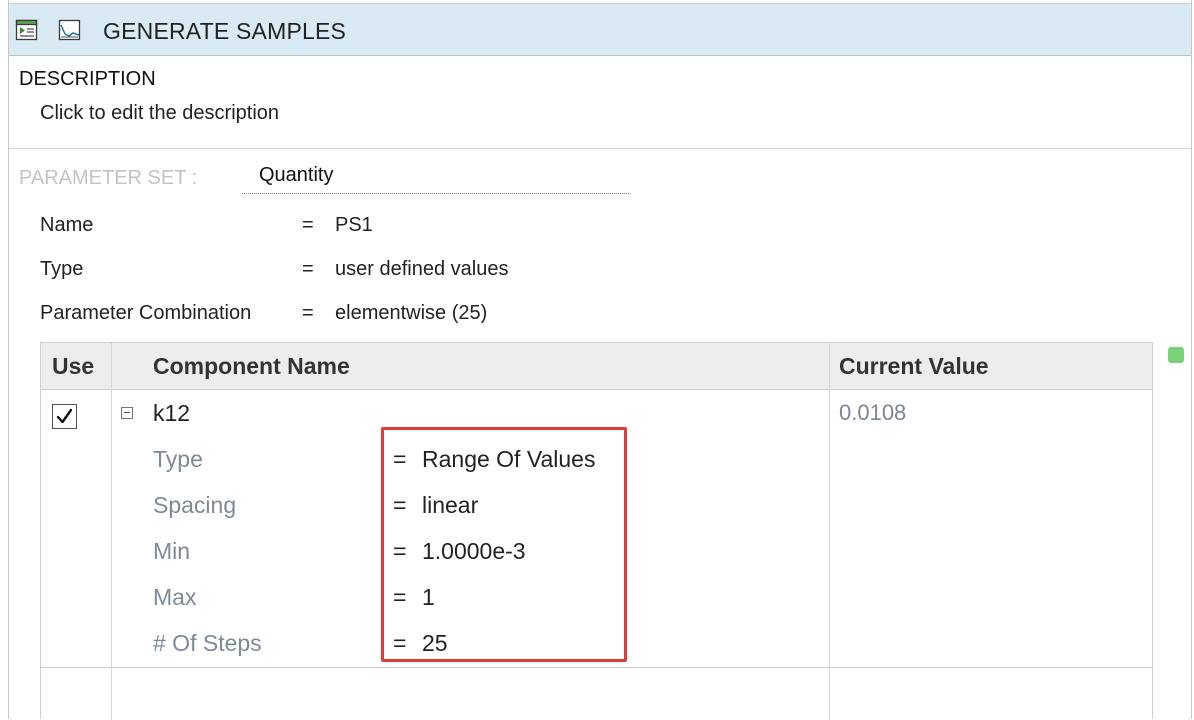  What do you see at coordinates (308, 269) in the screenshot?
I see `prop-type-eq: =` at bounding box center [308, 269].